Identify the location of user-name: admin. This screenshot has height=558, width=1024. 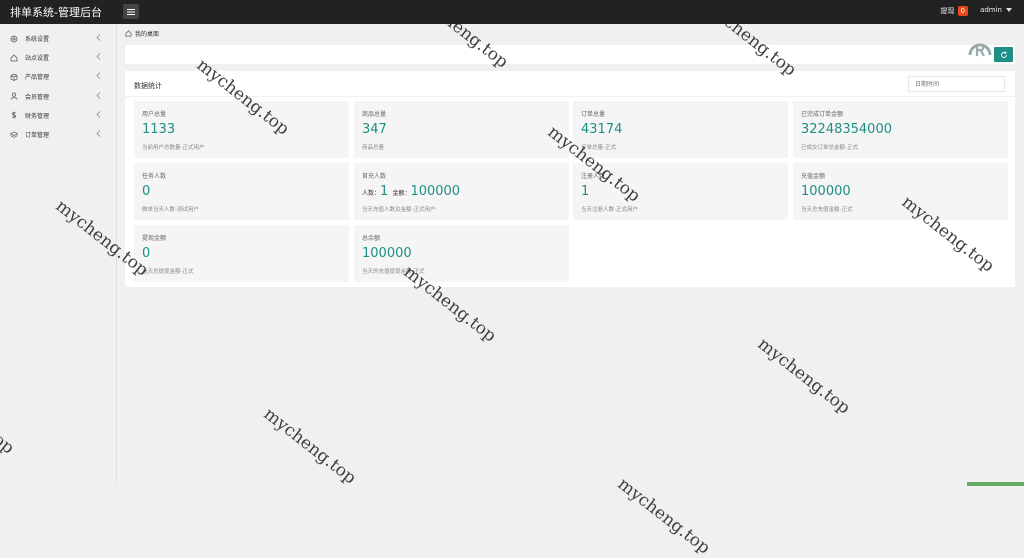
(991, 10).